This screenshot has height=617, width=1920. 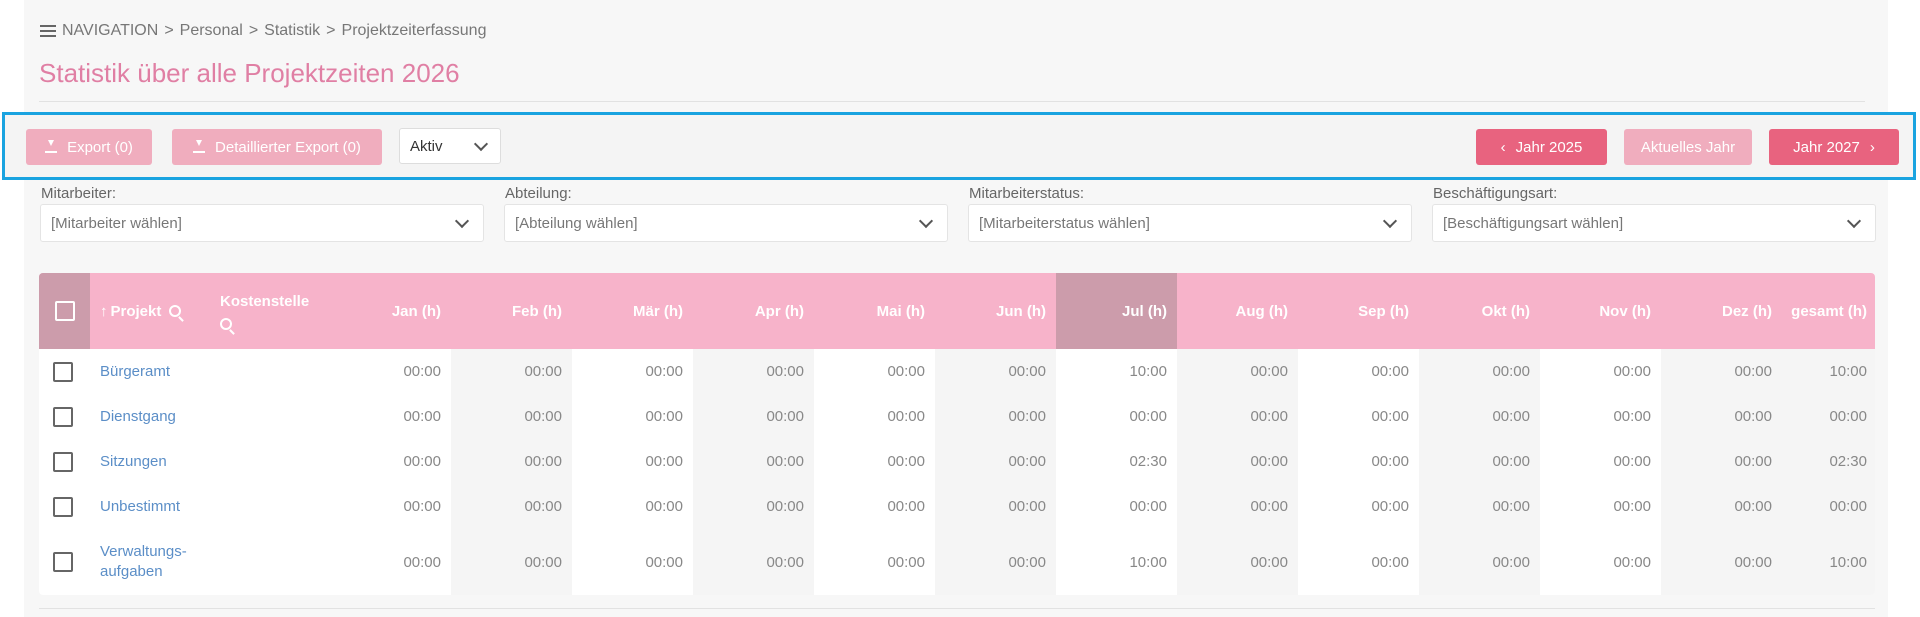 What do you see at coordinates (110, 31) in the screenshot?
I see `breadcrumb-nav: NAVIGATION` at bounding box center [110, 31].